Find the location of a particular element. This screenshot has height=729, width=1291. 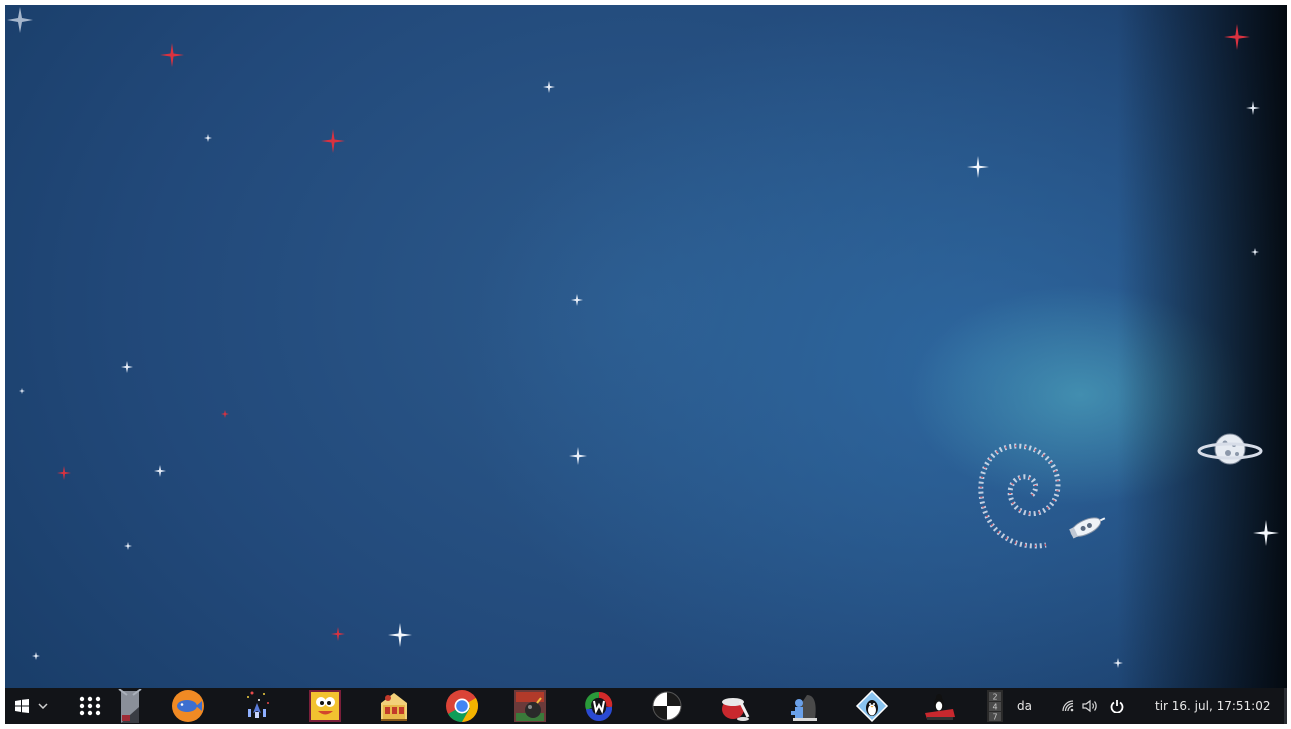

volume-icon is located at coordinates (1089, 706).